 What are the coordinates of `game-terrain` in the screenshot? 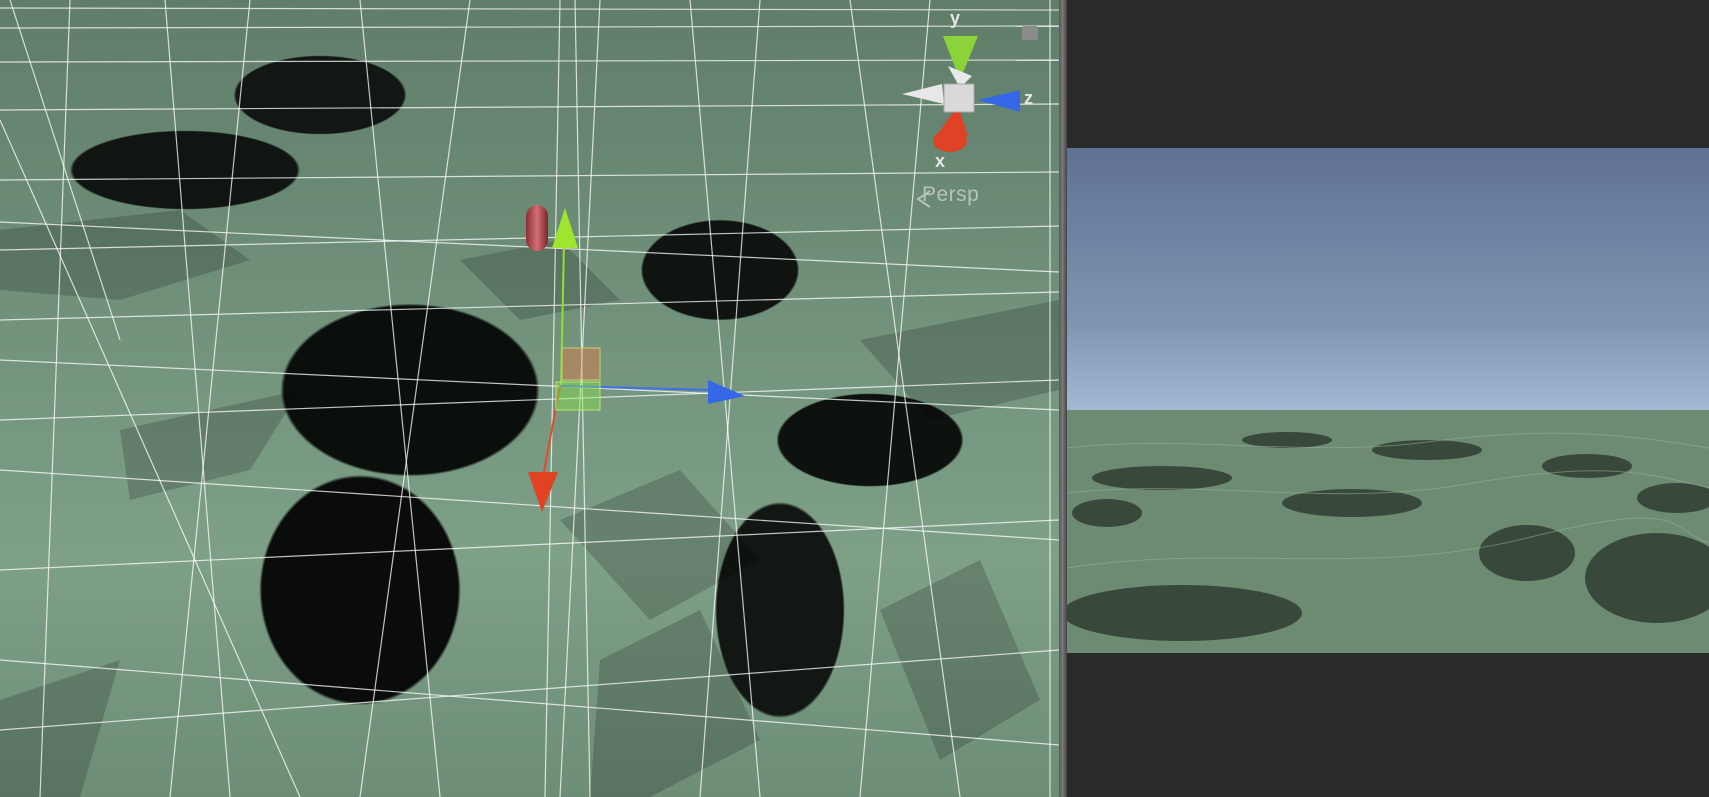 It's located at (1388, 531).